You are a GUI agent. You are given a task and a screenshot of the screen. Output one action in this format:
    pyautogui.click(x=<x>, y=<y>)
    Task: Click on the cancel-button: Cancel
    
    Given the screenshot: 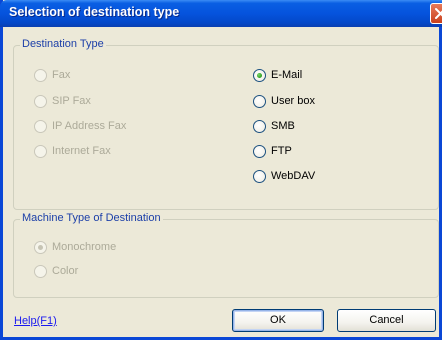 What is the action you would take?
    pyautogui.click(x=386, y=320)
    